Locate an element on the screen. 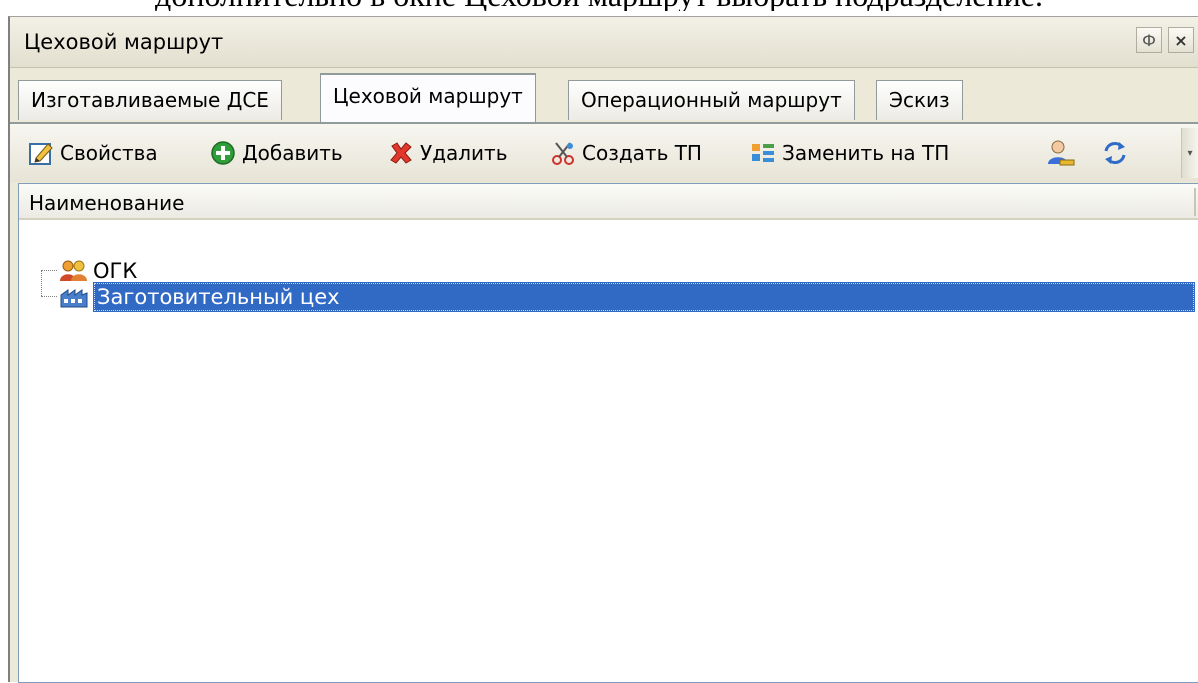 The width and height of the screenshot is (1198, 683). tree-item-label: ОГК is located at coordinates (115, 271).